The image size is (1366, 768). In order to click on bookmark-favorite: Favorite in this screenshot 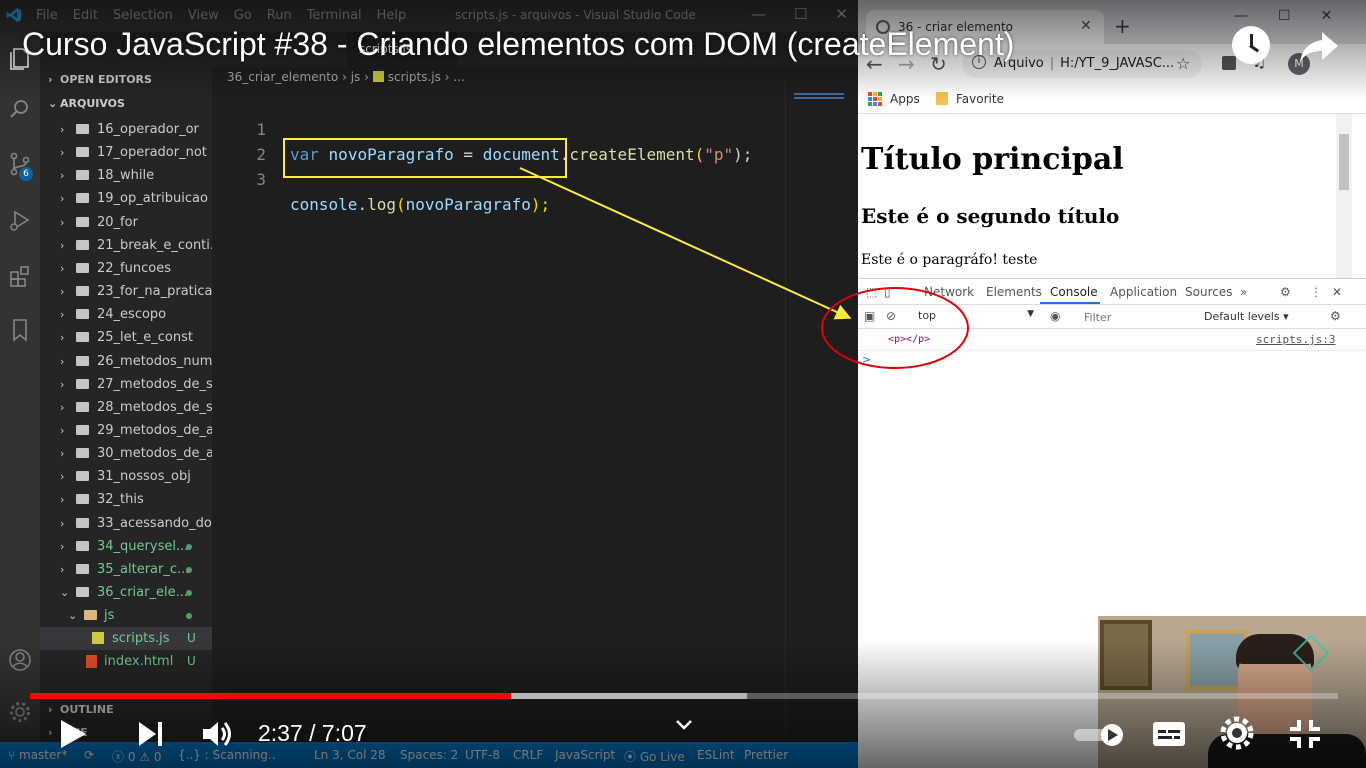, I will do `click(980, 99)`.